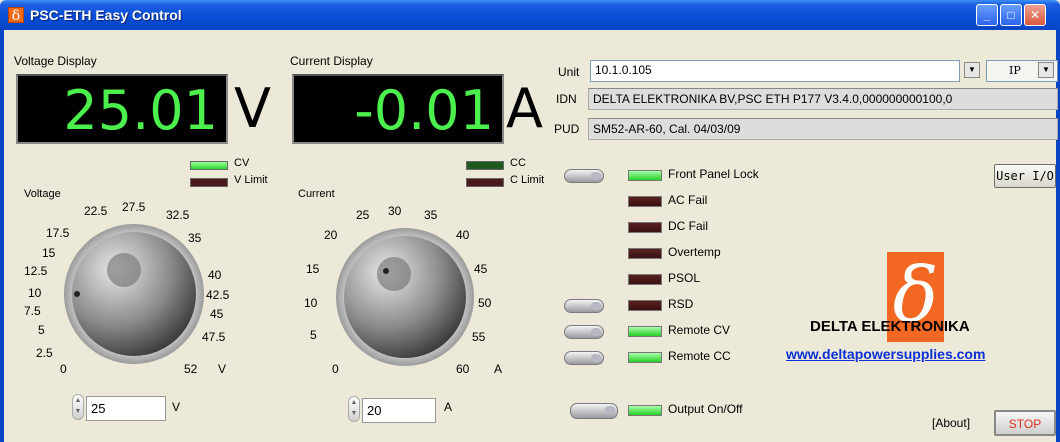 This screenshot has height=442, width=1060. I want to click on stop-button: STOP, so click(1025, 423).